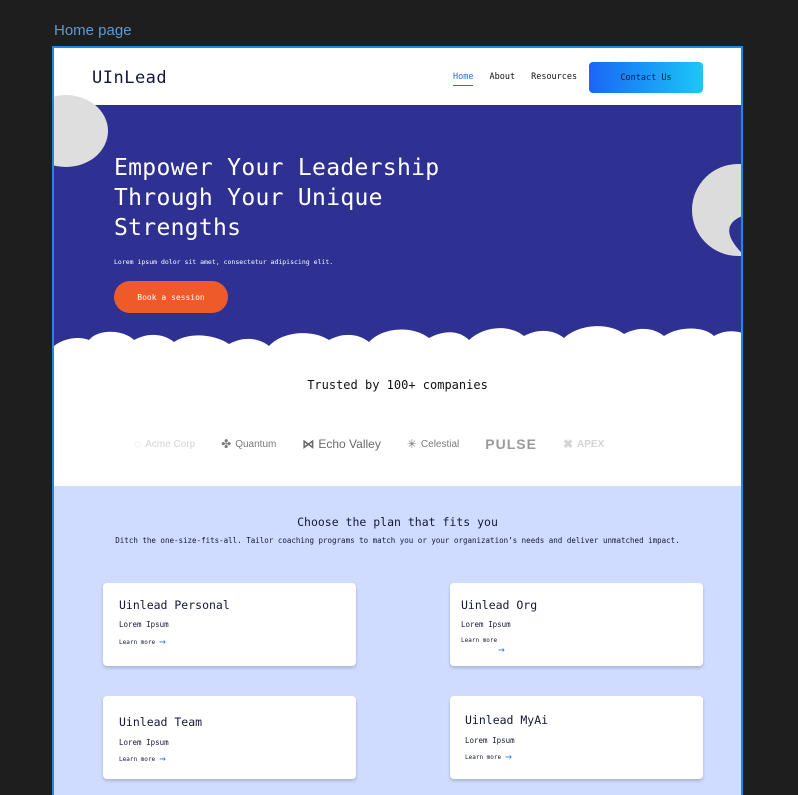 The image size is (798, 795). Describe the element at coordinates (591, 444) in the screenshot. I see `client-logo-label: APEX` at that location.